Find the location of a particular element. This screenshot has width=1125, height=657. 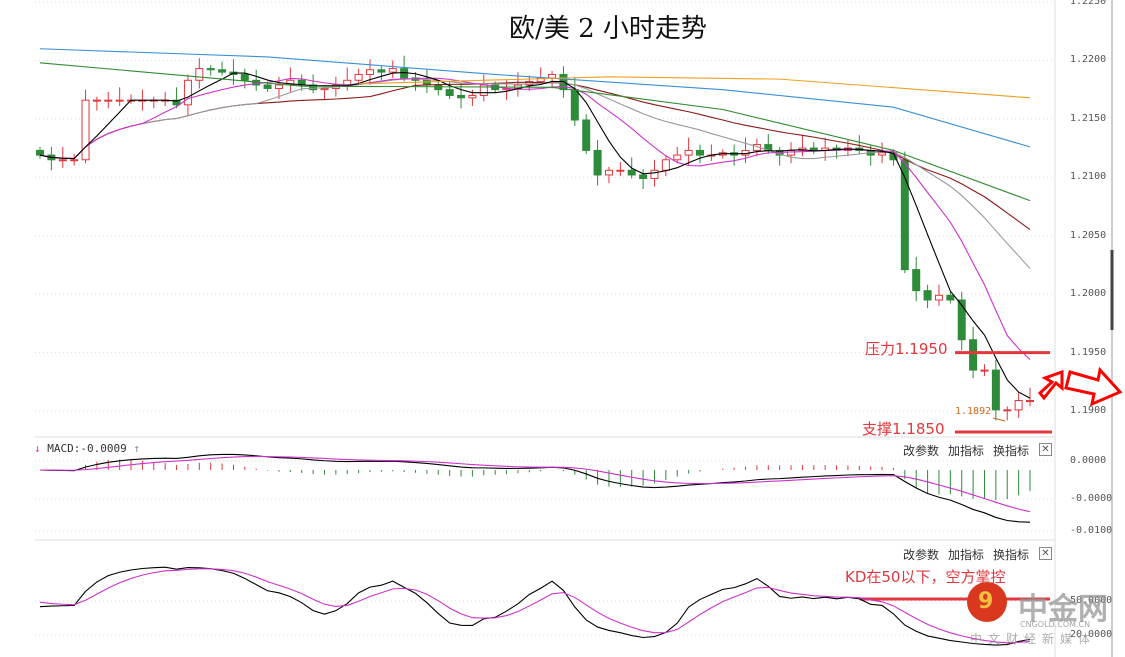

macd-value: MACD:-0.0009 is located at coordinates (87, 448).